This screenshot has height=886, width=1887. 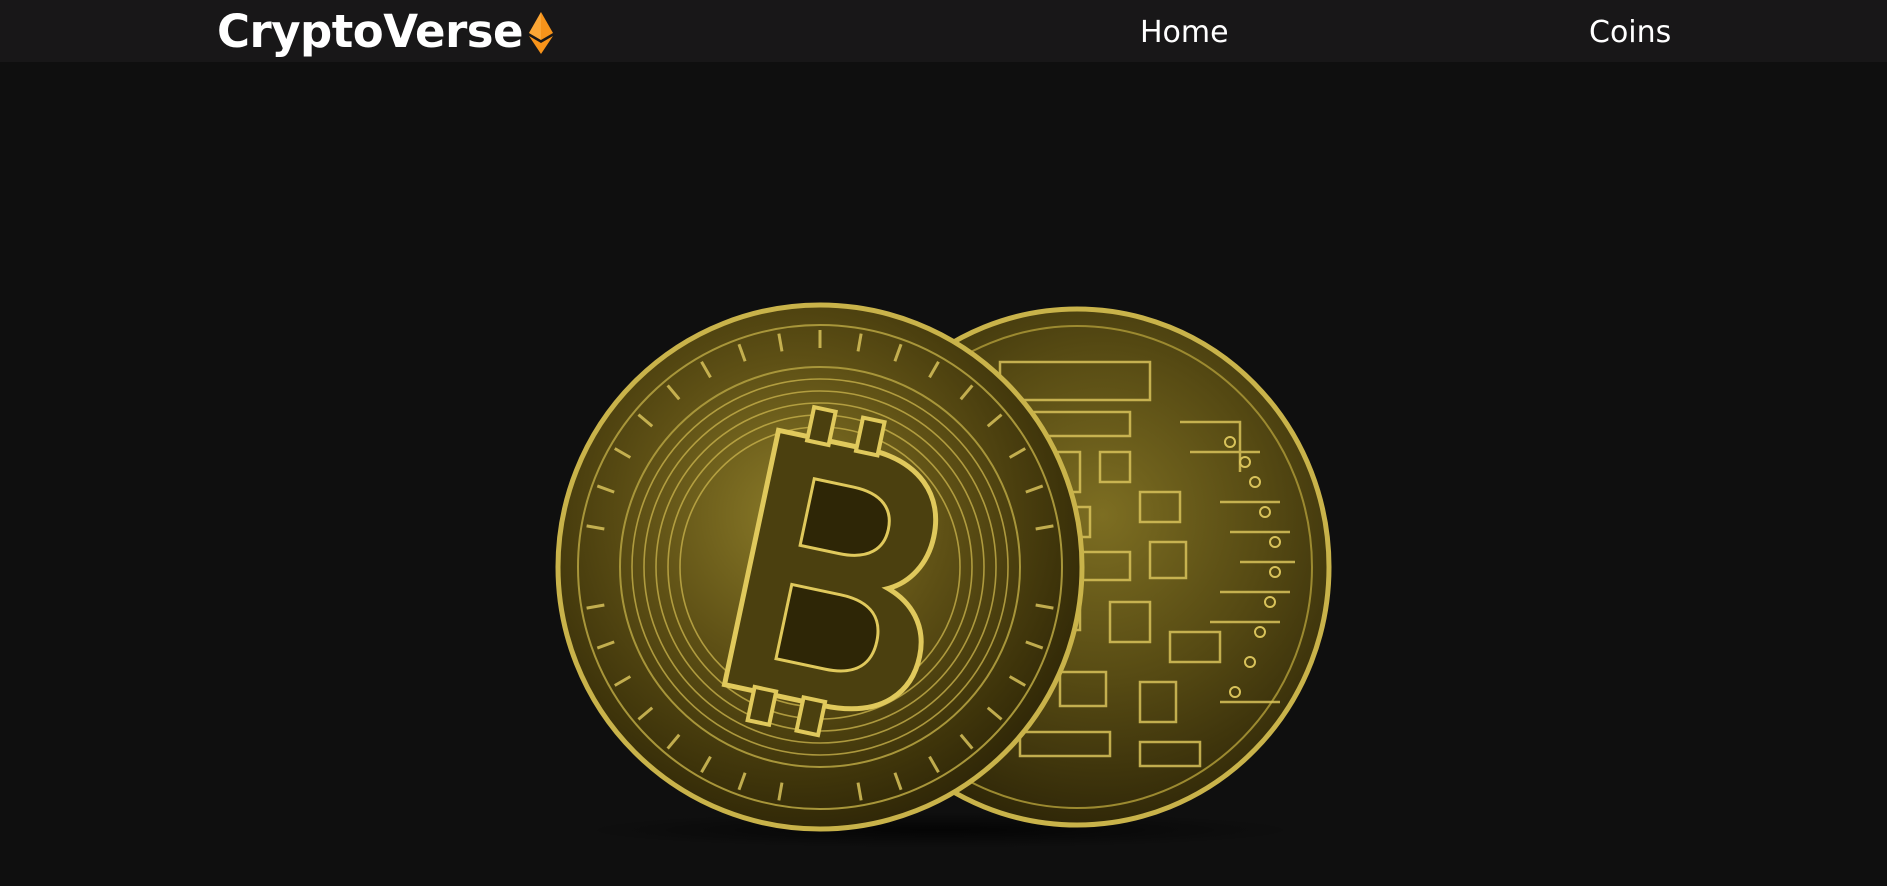 I want to click on nav-link-coins: Coins, so click(x=1630, y=33).